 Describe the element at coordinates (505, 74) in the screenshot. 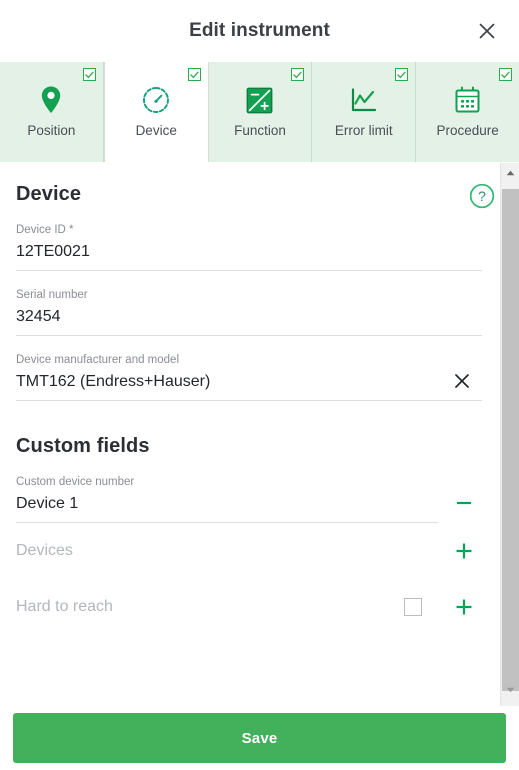

I see `tab-procedure-checkbox` at that location.